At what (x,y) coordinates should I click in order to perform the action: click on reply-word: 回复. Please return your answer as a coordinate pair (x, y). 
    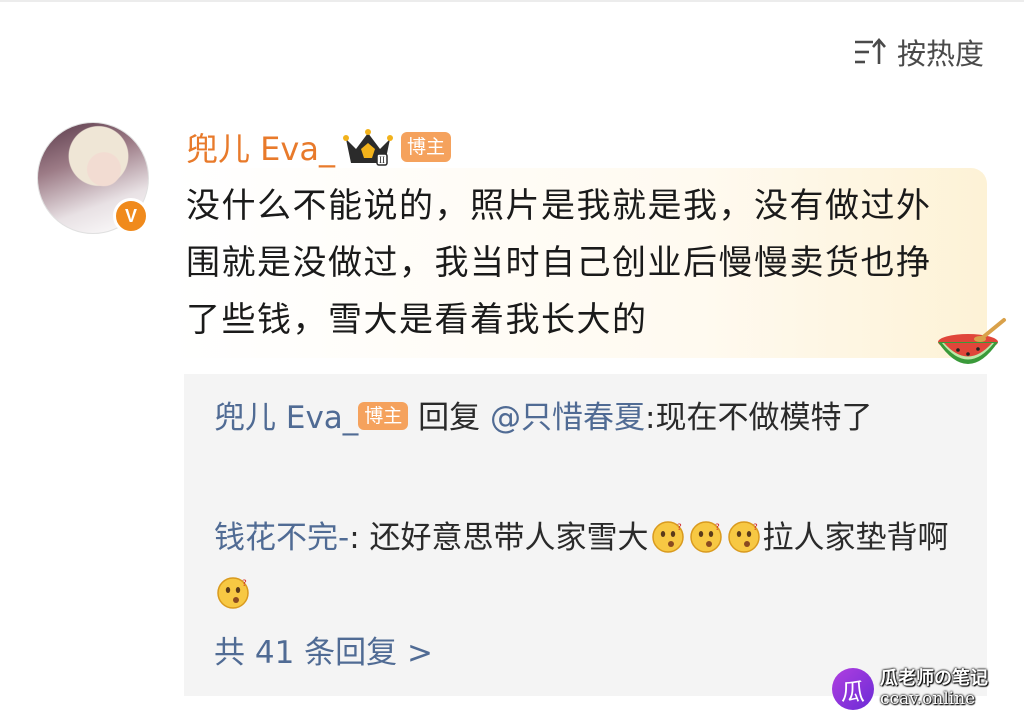
    Looking at the image, I should click on (449, 418).